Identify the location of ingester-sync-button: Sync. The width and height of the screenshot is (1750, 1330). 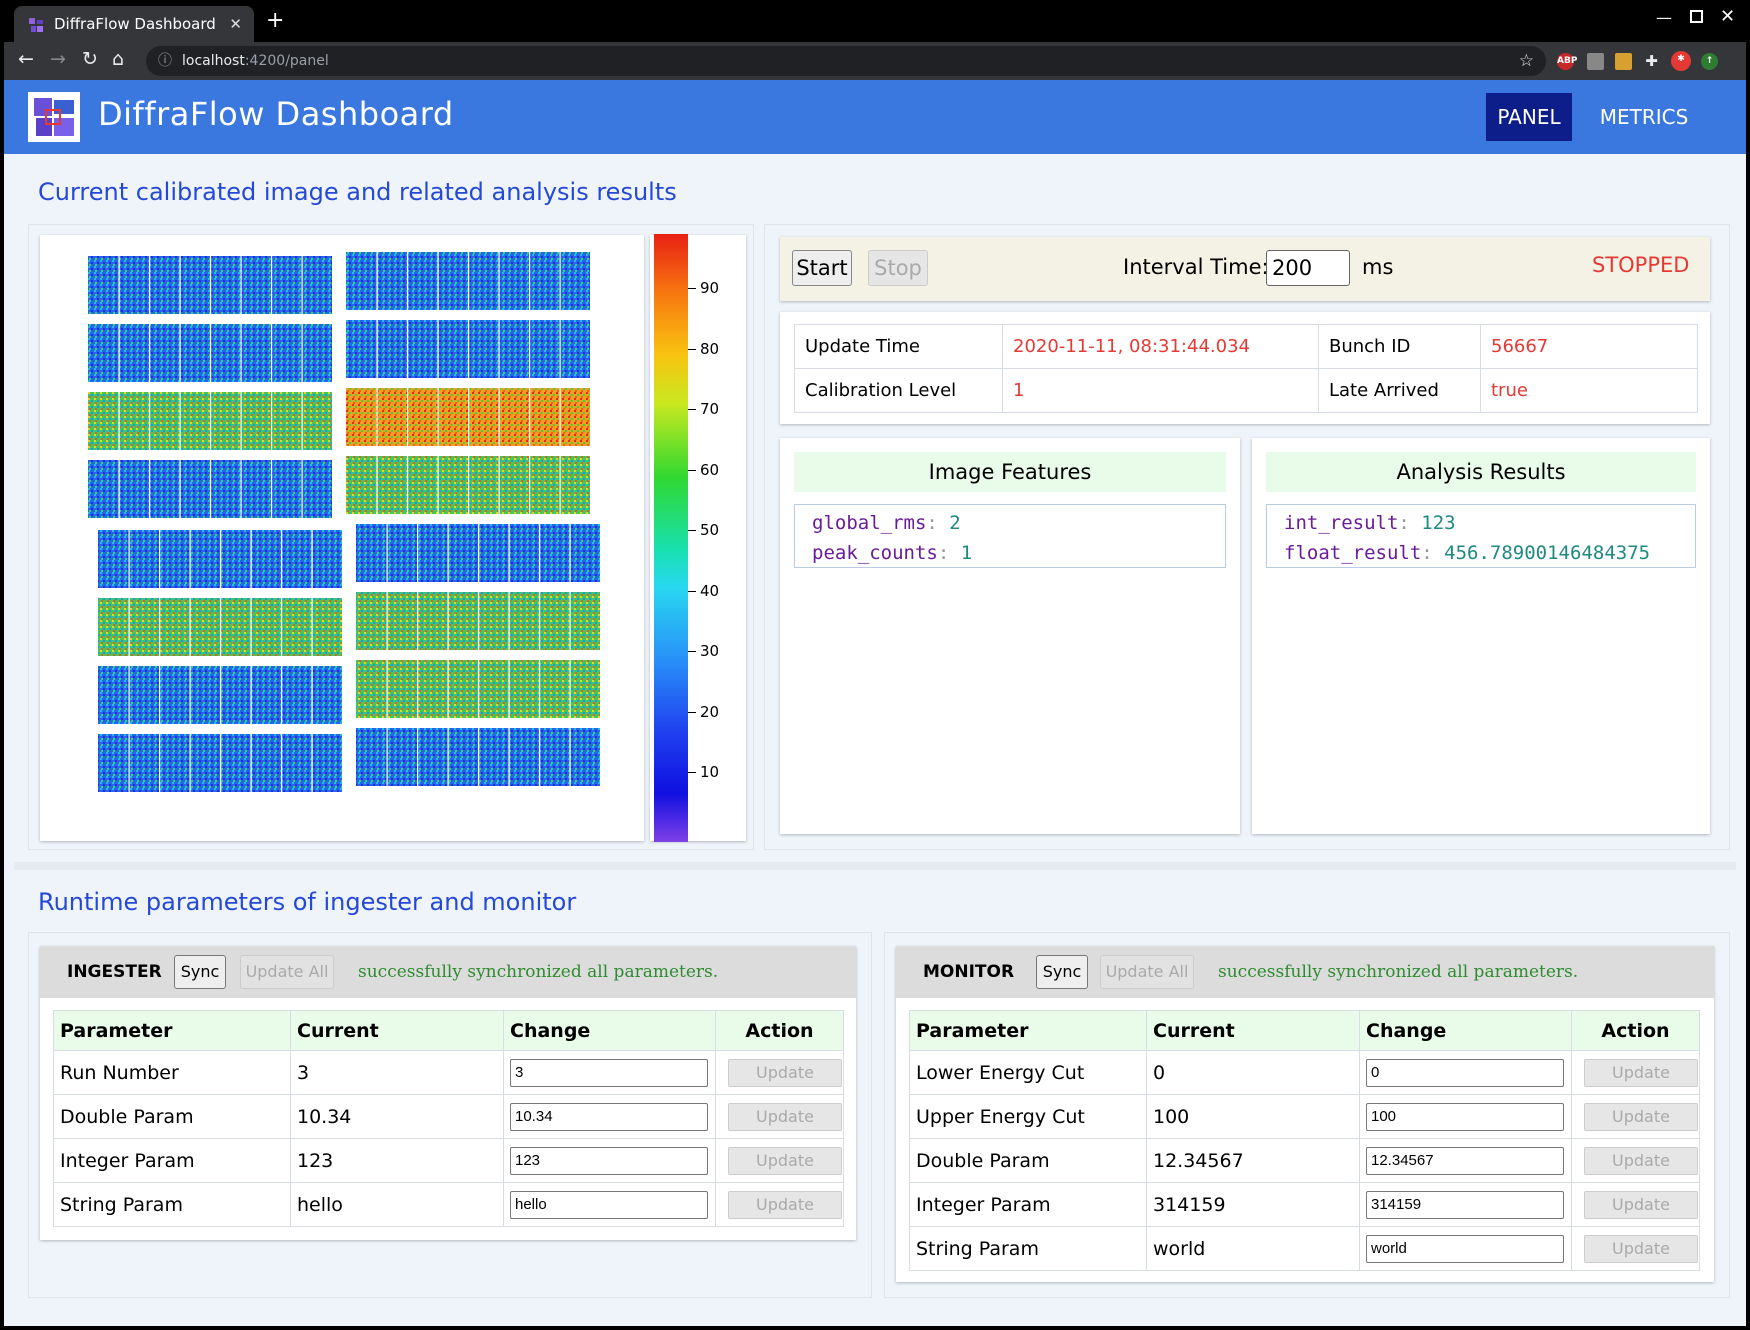
(200, 972).